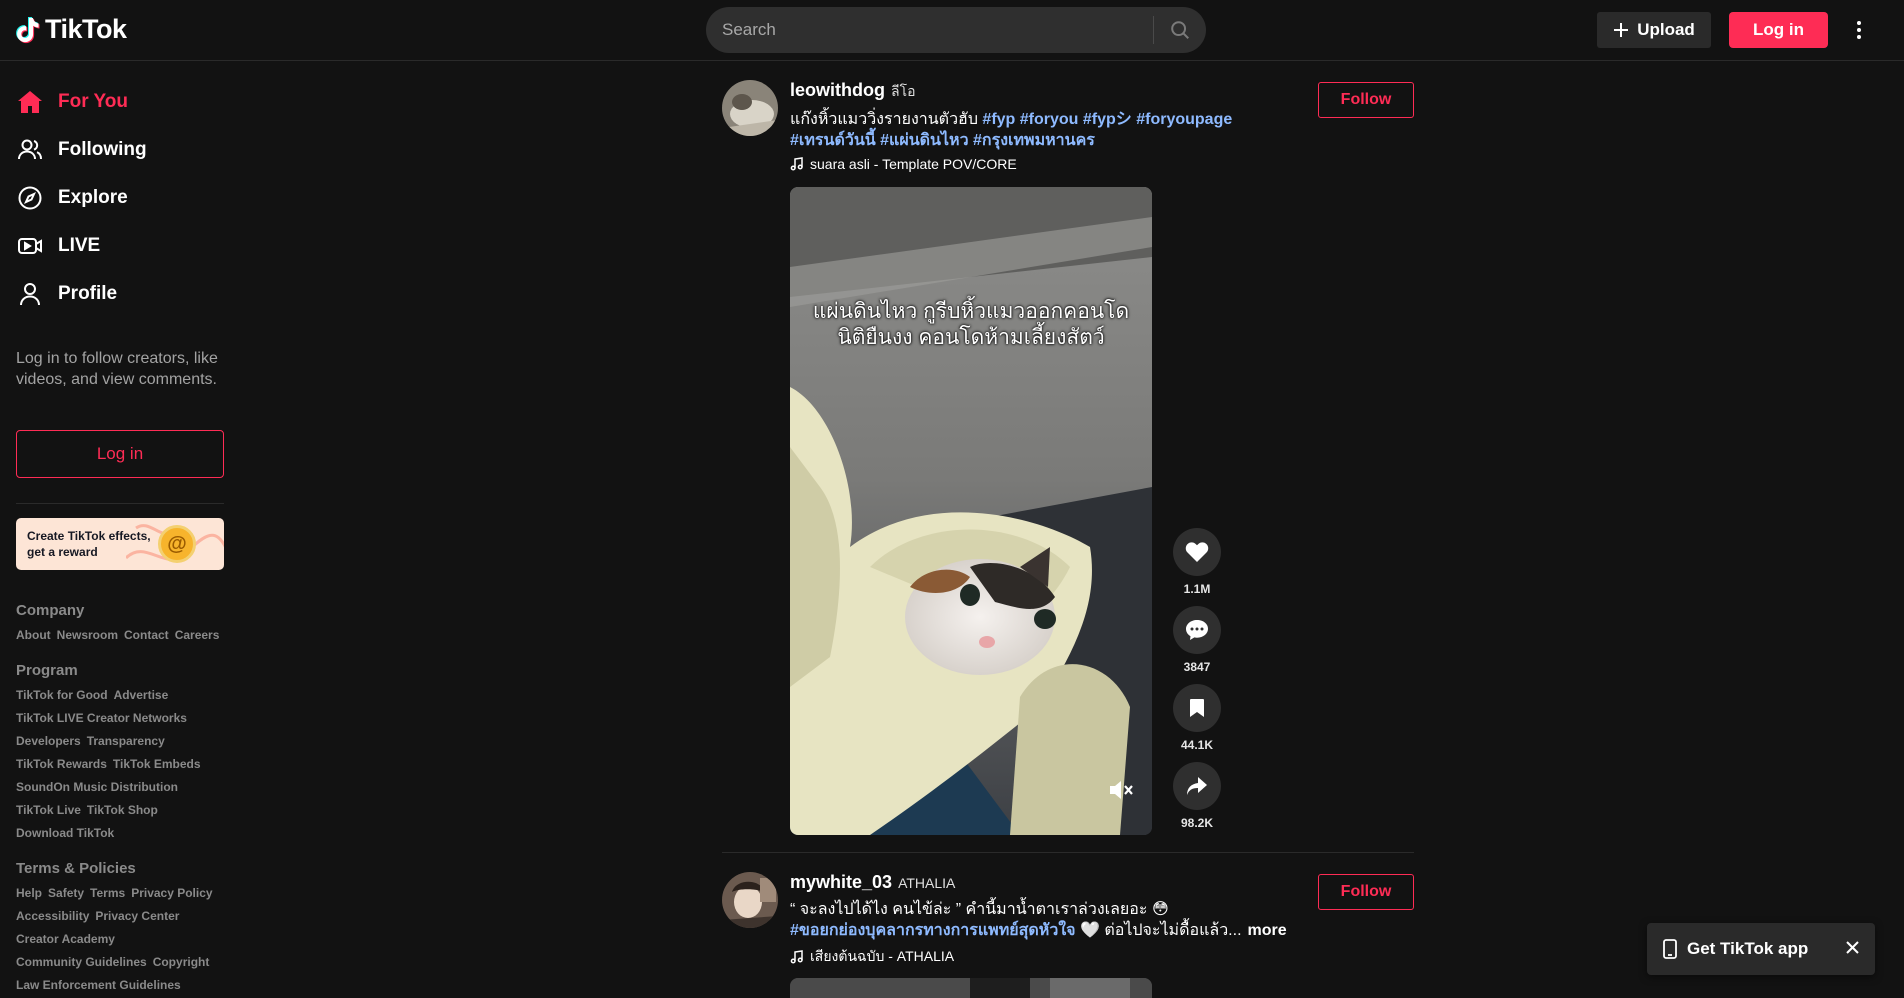 This screenshot has width=1904, height=998. I want to click on author-username: leowithdog, so click(837, 90).